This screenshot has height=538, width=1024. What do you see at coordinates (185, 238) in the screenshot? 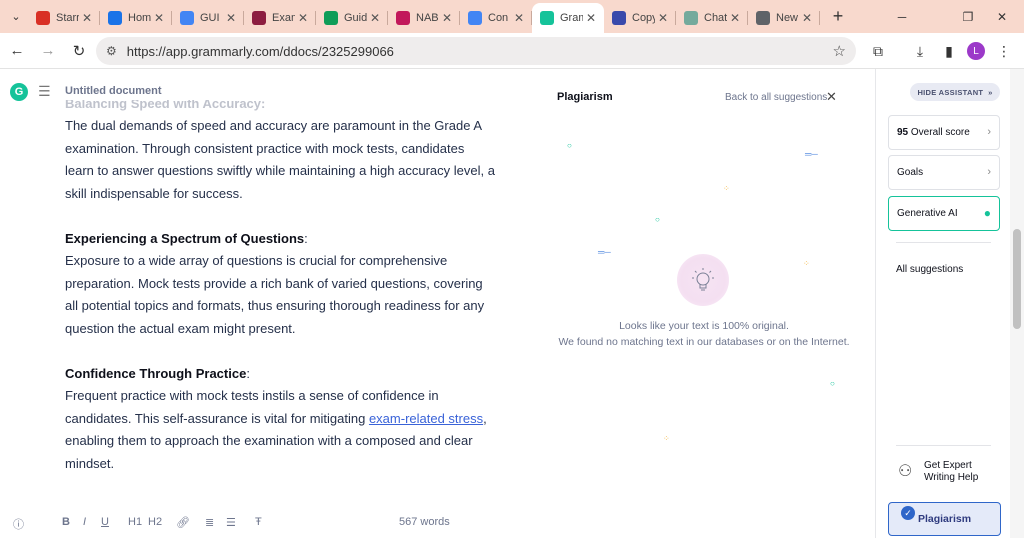
I see `heading-spectrum: Experiencing a Spectrum of Questions` at bounding box center [185, 238].